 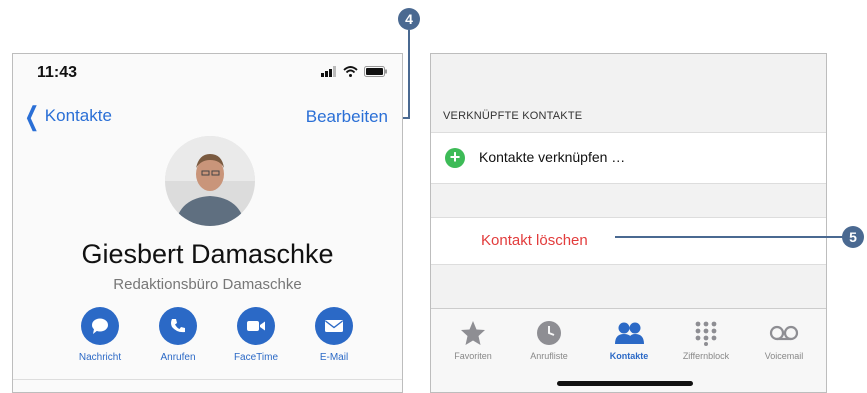 What do you see at coordinates (100, 326) in the screenshot?
I see `message-icon` at bounding box center [100, 326].